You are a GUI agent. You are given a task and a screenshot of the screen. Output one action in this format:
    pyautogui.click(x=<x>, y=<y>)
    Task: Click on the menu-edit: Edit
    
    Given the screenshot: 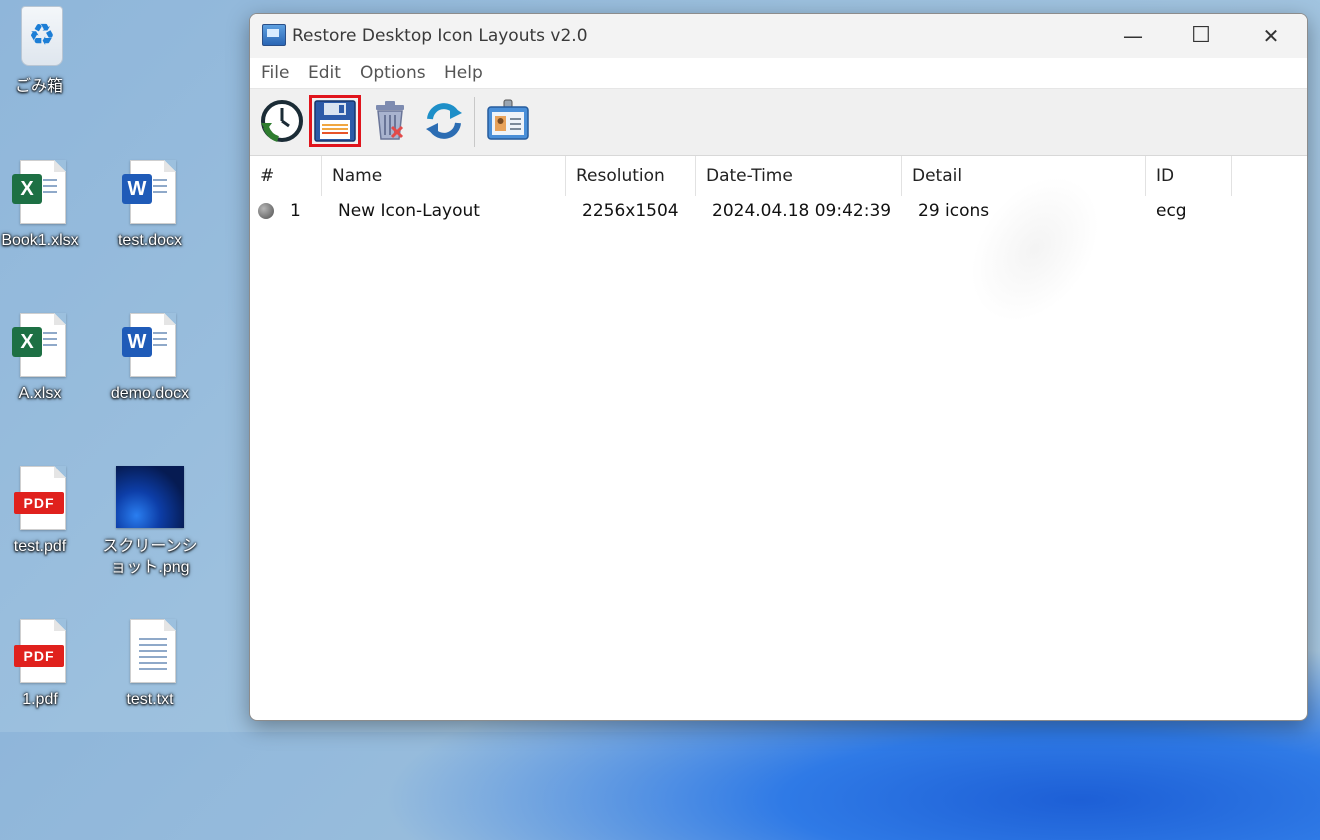 What is the action you would take?
    pyautogui.click(x=324, y=73)
    